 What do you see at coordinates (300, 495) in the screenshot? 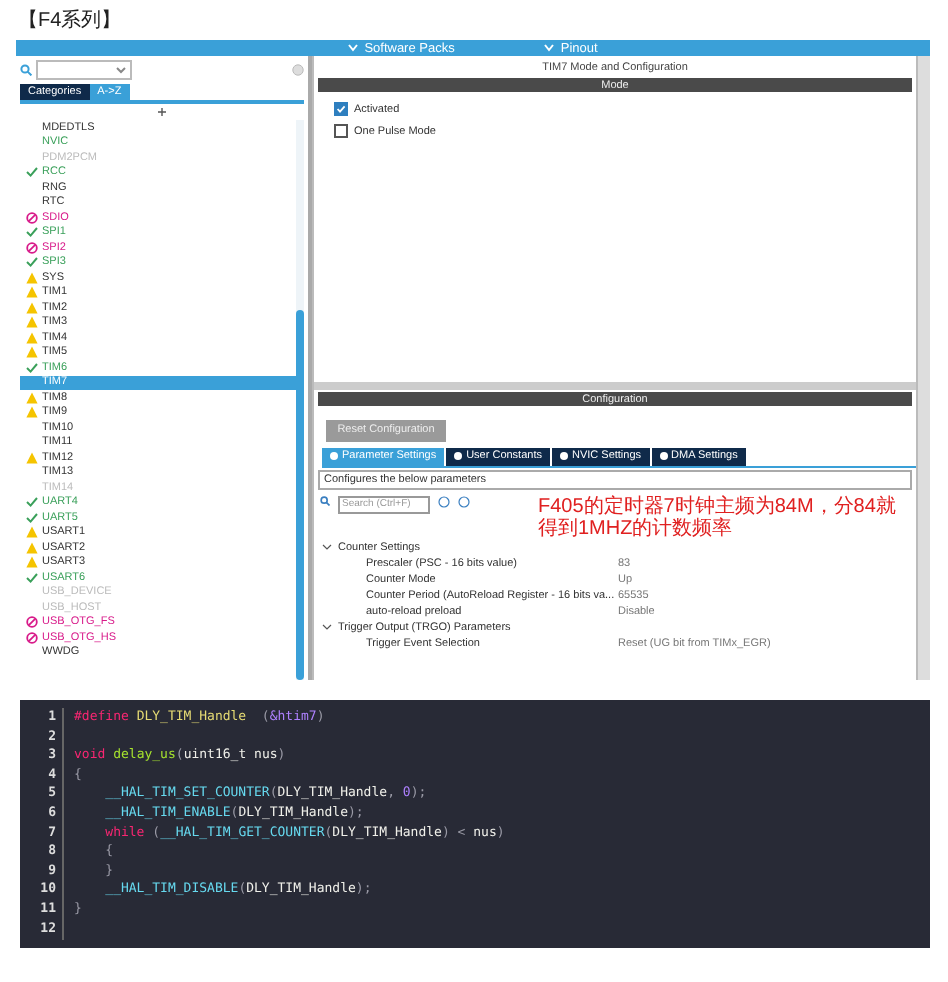
I see `scrollbar-thumb` at bounding box center [300, 495].